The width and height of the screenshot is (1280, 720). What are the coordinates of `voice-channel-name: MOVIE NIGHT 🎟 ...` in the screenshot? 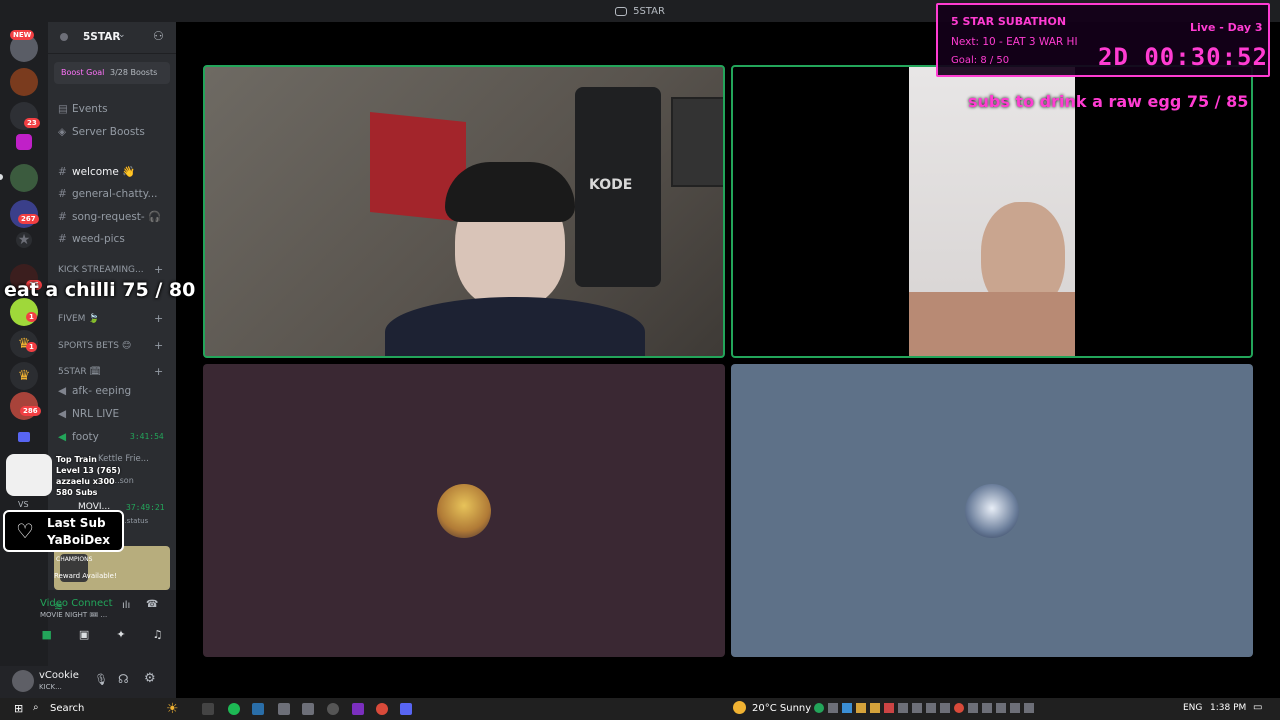 It's located at (73, 615).